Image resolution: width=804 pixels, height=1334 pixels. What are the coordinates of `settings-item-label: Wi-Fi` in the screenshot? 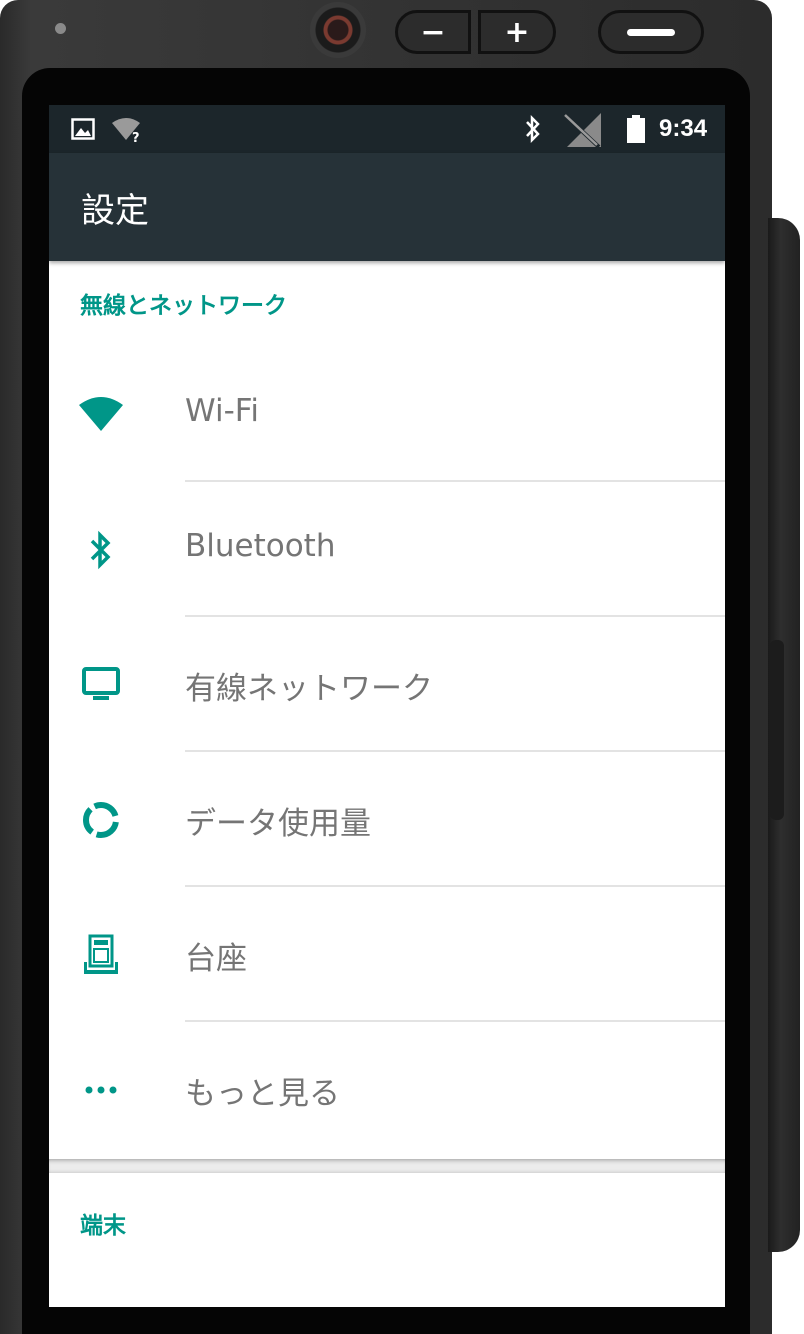 It's located at (222, 411).